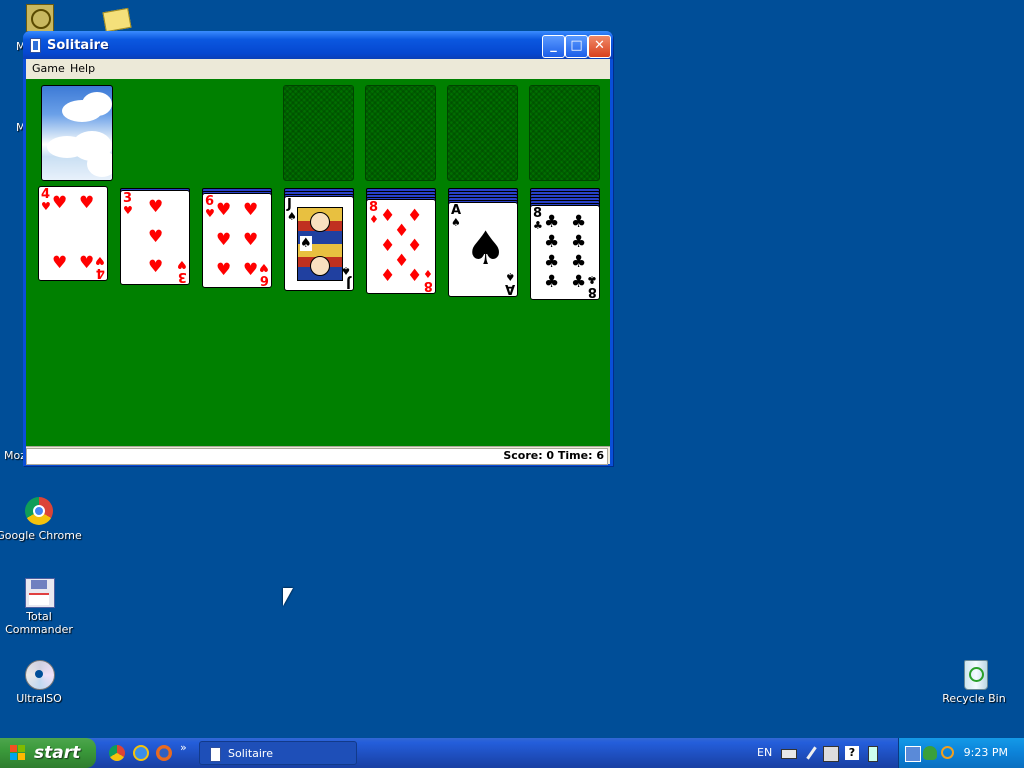 The width and height of the screenshot is (1024, 768). I want to click on language-indicator: EN, so click(764, 752).